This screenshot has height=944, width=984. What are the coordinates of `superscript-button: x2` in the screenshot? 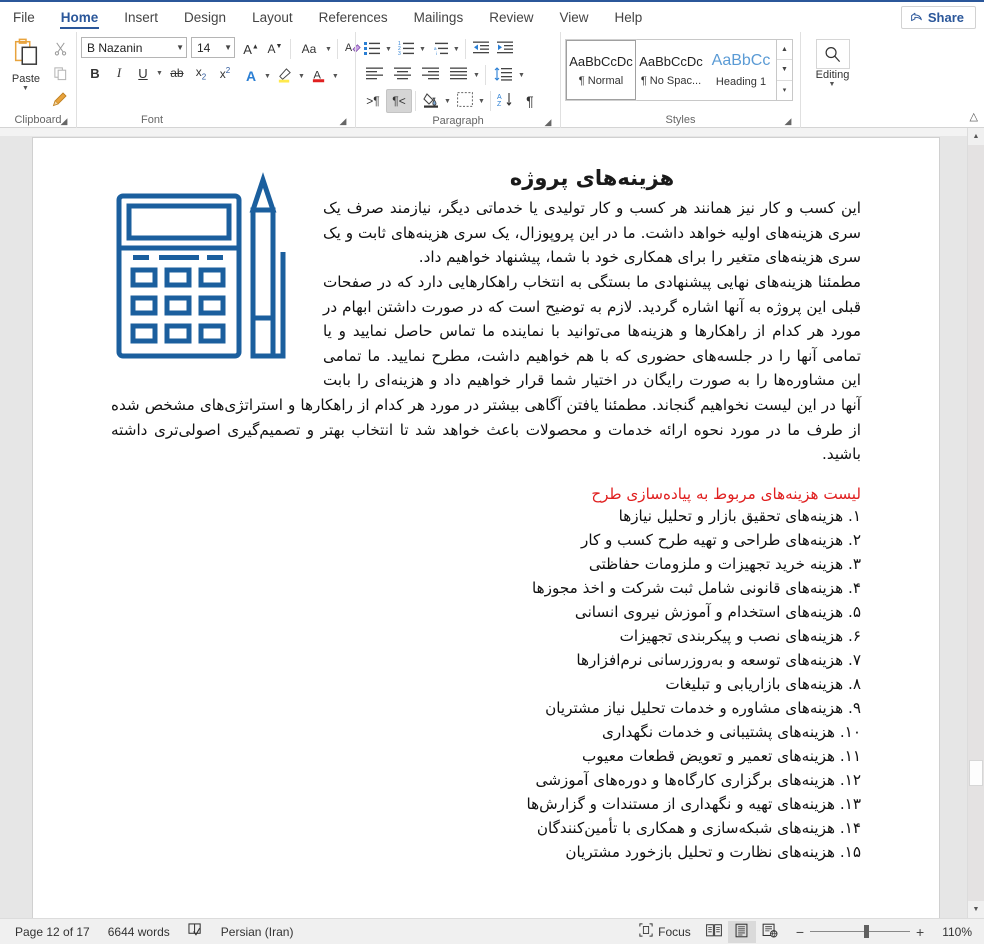 It's located at (225, 73).